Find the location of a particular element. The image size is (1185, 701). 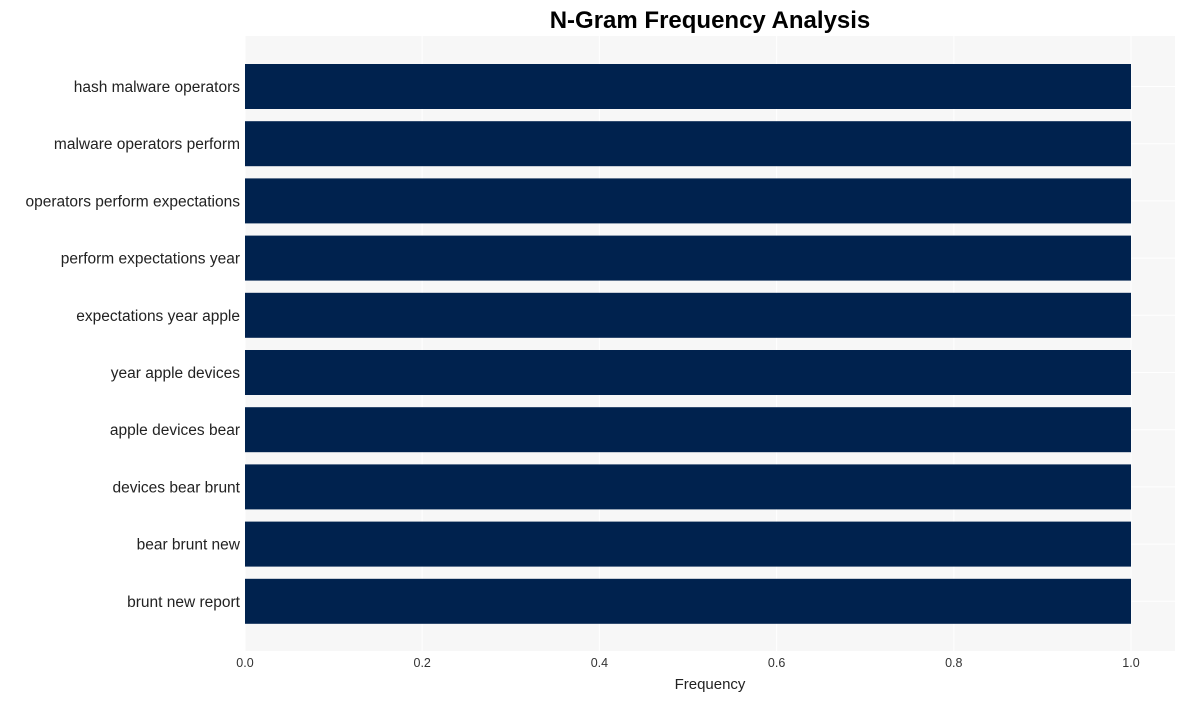

x-tick-label-4: 0.8 is located at coordinates (953, 663).